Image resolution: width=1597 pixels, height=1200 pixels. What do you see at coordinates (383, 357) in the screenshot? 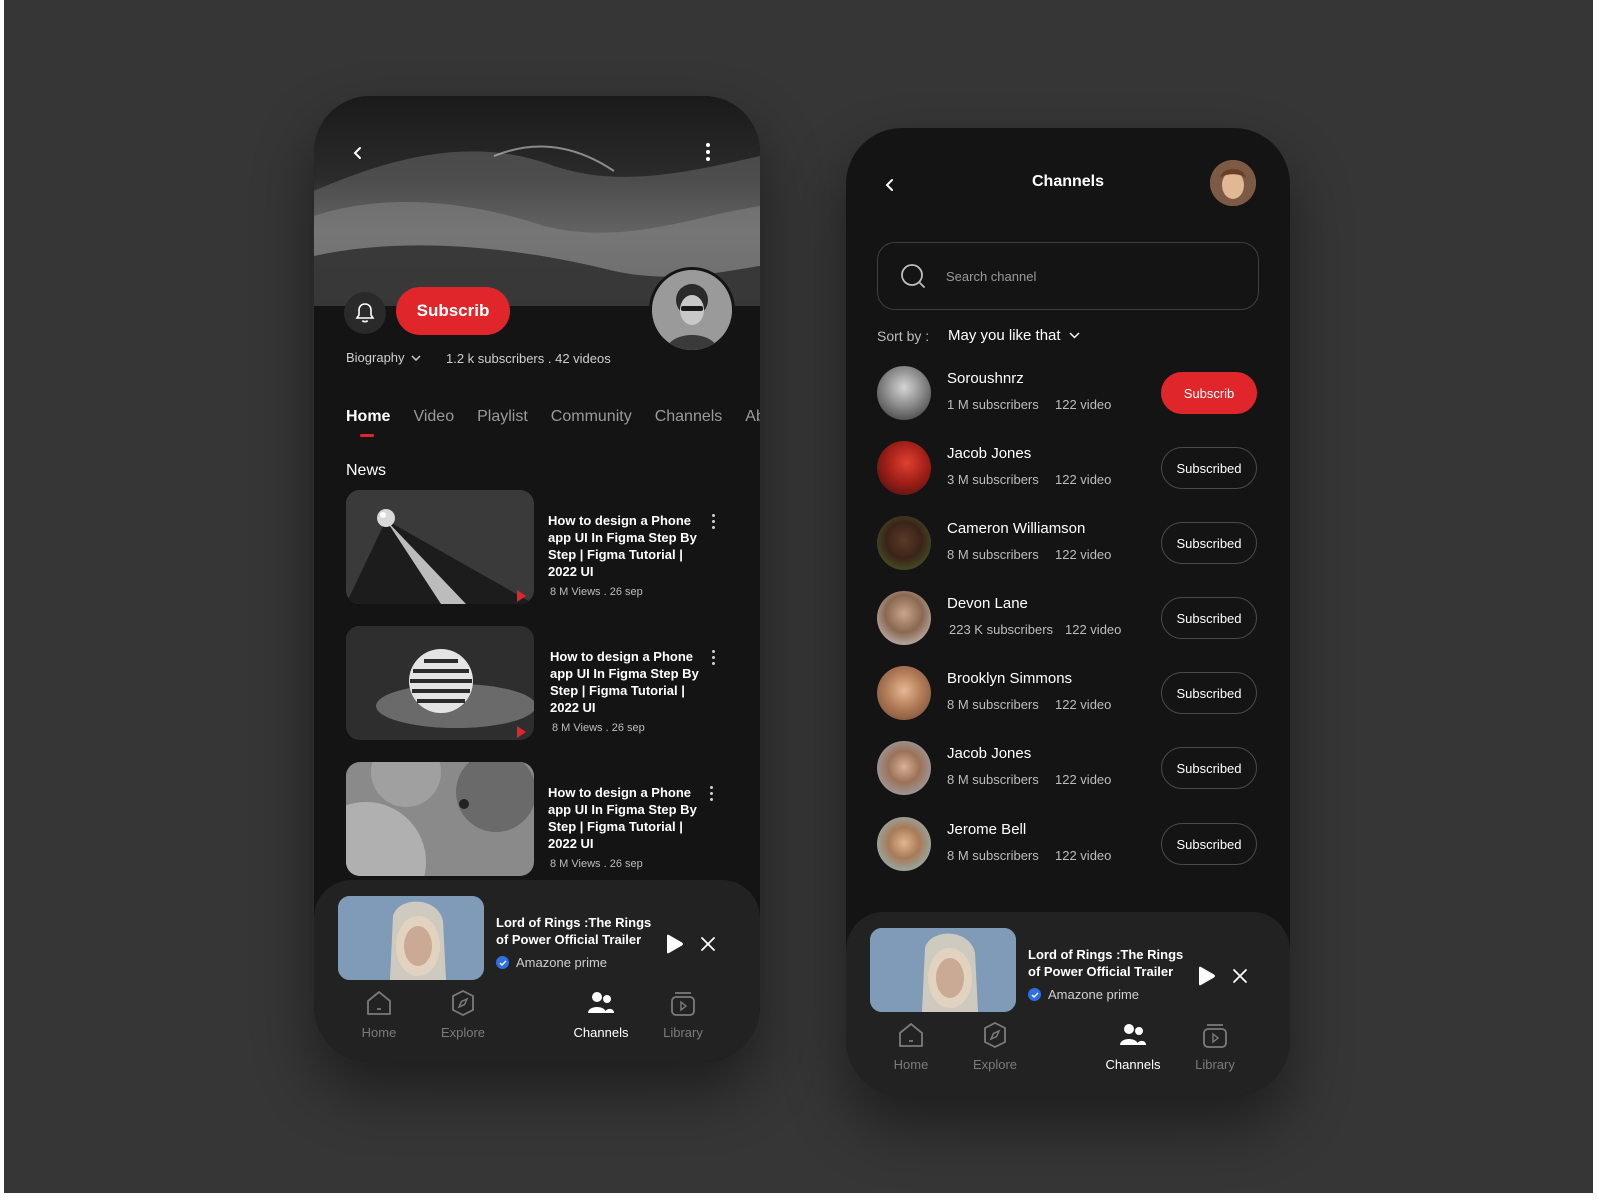
I see `biography-dropdown: Biography` at bounding box center [383, 357].